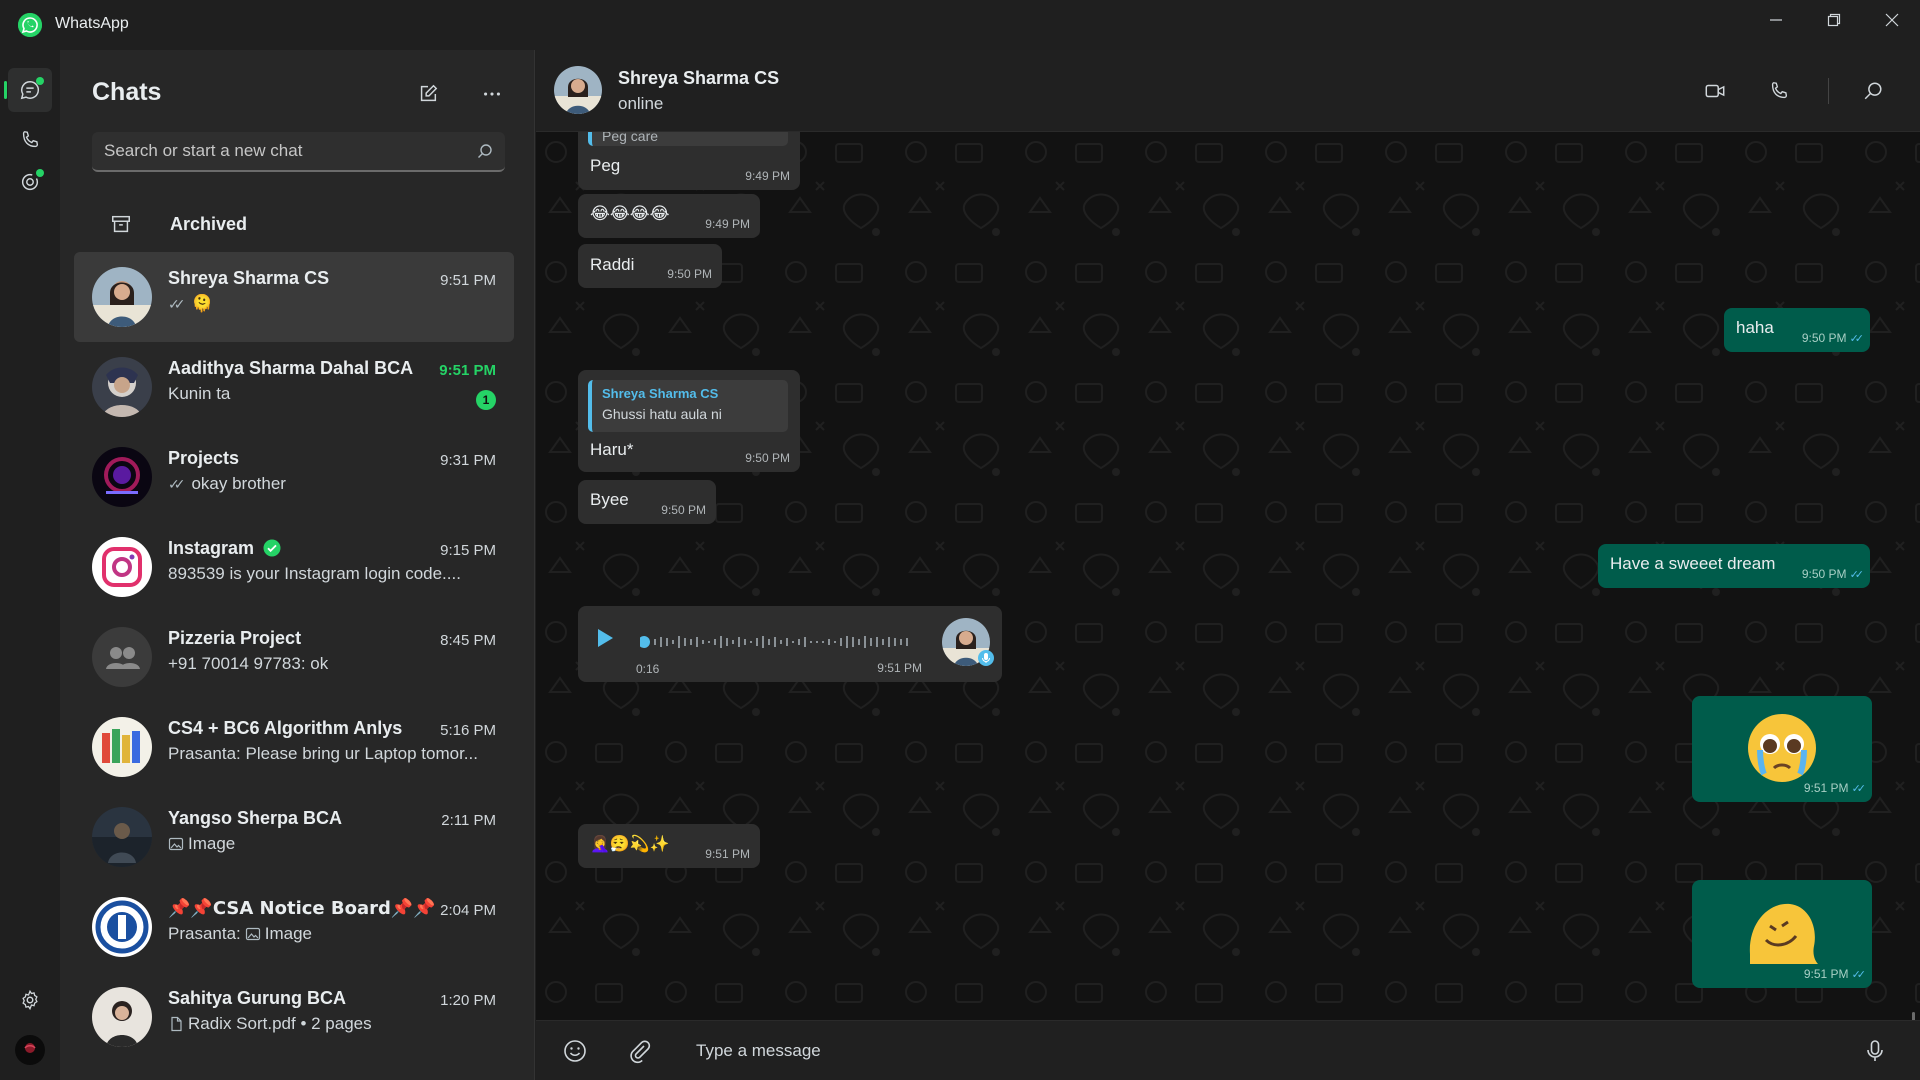  Describe the element at coordinates (204, 458) in the screenshot. I see `chat-name: Projects` at that location.